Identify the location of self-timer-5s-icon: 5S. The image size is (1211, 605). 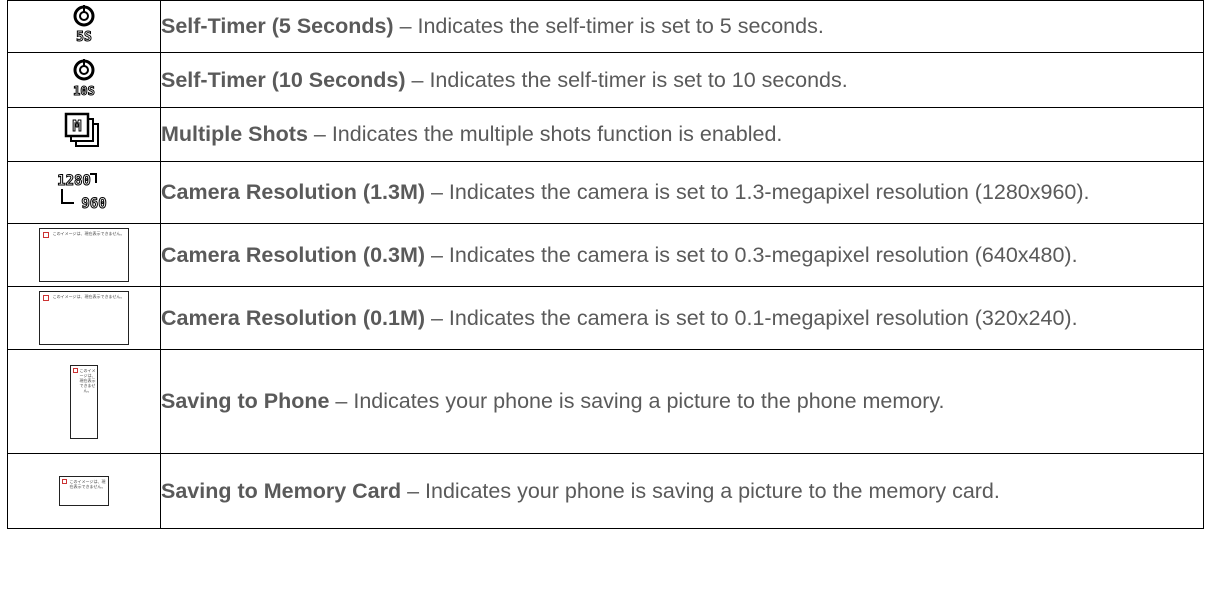
(84, 26).